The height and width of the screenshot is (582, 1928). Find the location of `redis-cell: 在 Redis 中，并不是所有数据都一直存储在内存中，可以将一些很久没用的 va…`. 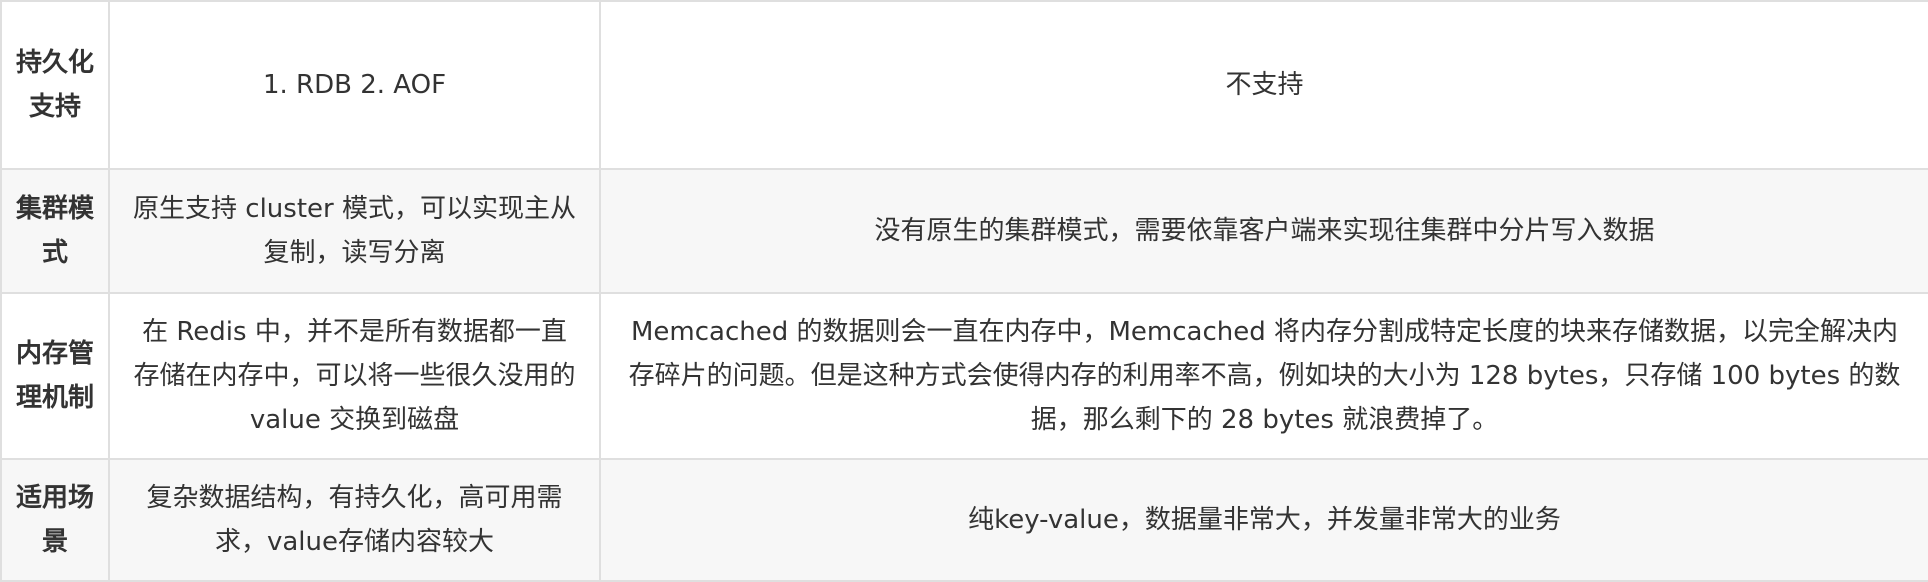

redis-cell: 在 Redis 中，并不是所有数据都一直存储在内存中，可以将一些很久没用的 va… is located at coordinates (354, 376).